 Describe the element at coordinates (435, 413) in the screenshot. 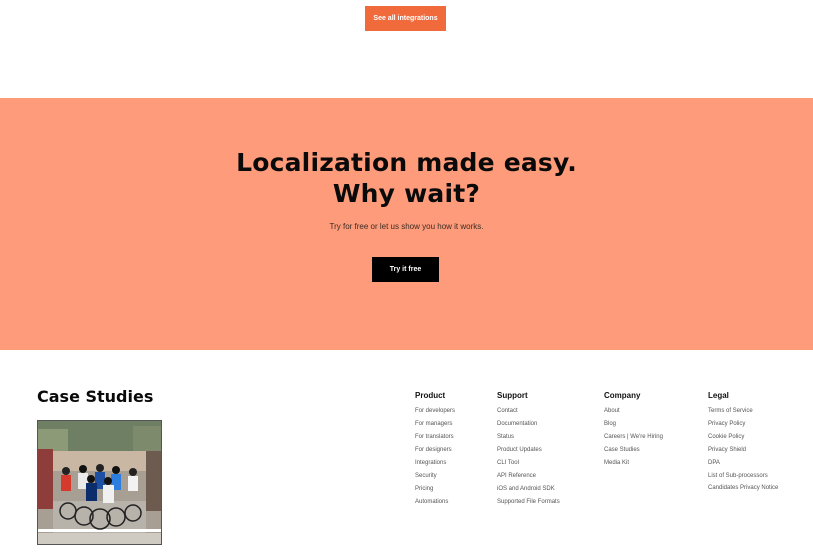

I see `footer-link-for-developers: For developers` at that location.